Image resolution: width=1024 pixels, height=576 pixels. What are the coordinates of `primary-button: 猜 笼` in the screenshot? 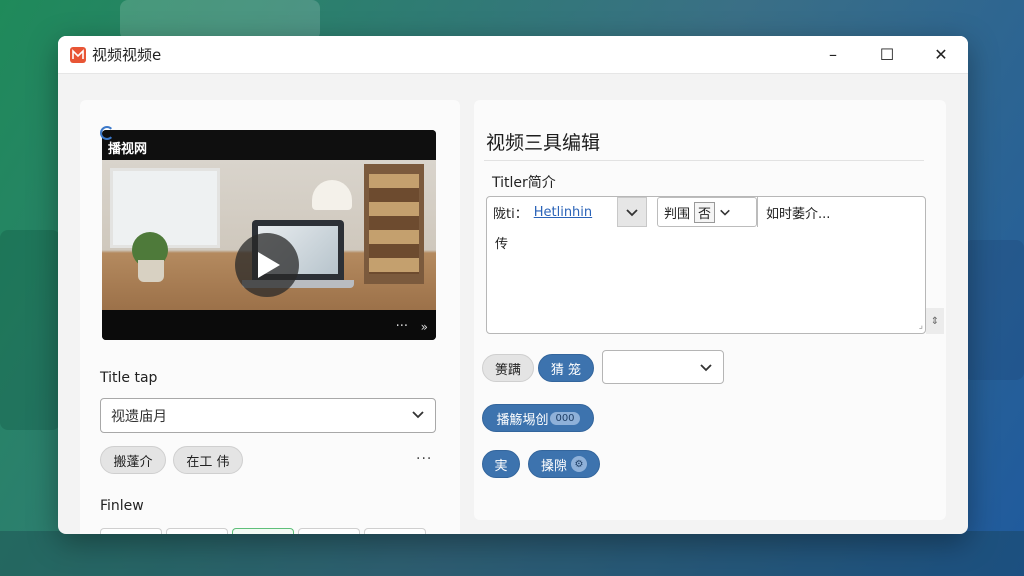 It's located at (566, 368).